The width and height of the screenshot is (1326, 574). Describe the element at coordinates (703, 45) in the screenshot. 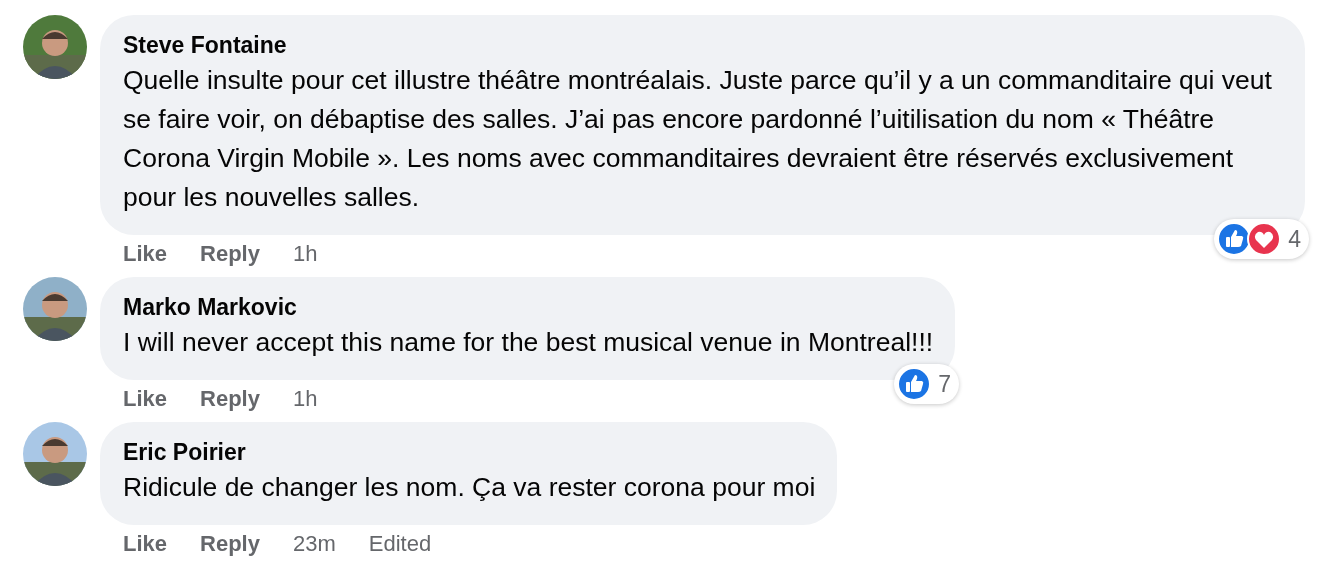

I see `author-name: Steve Fontaine` at that location.